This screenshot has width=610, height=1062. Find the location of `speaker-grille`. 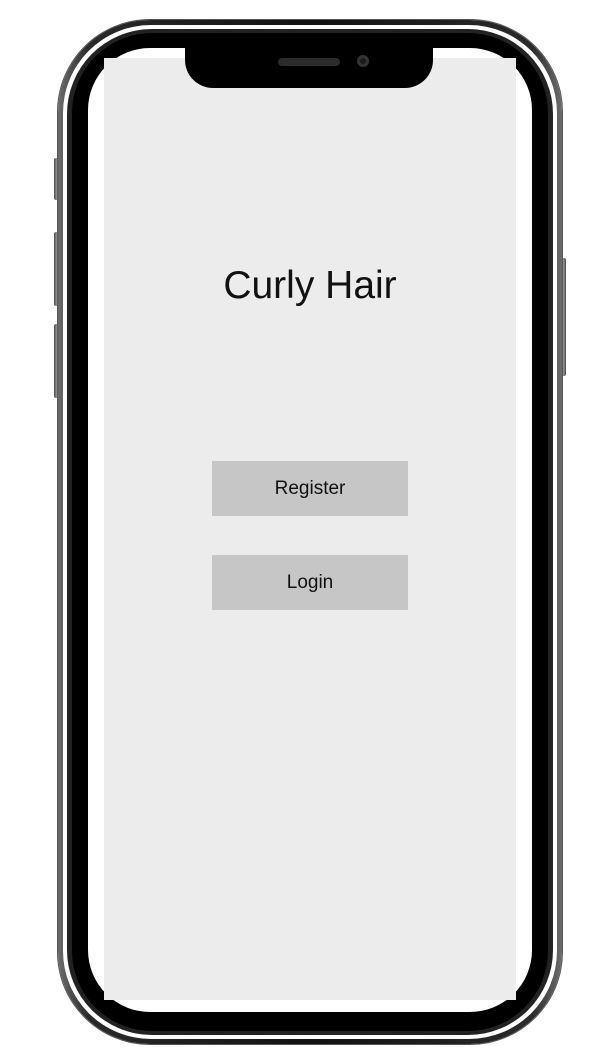

speaker-grille is located at coordinates (309, 62).